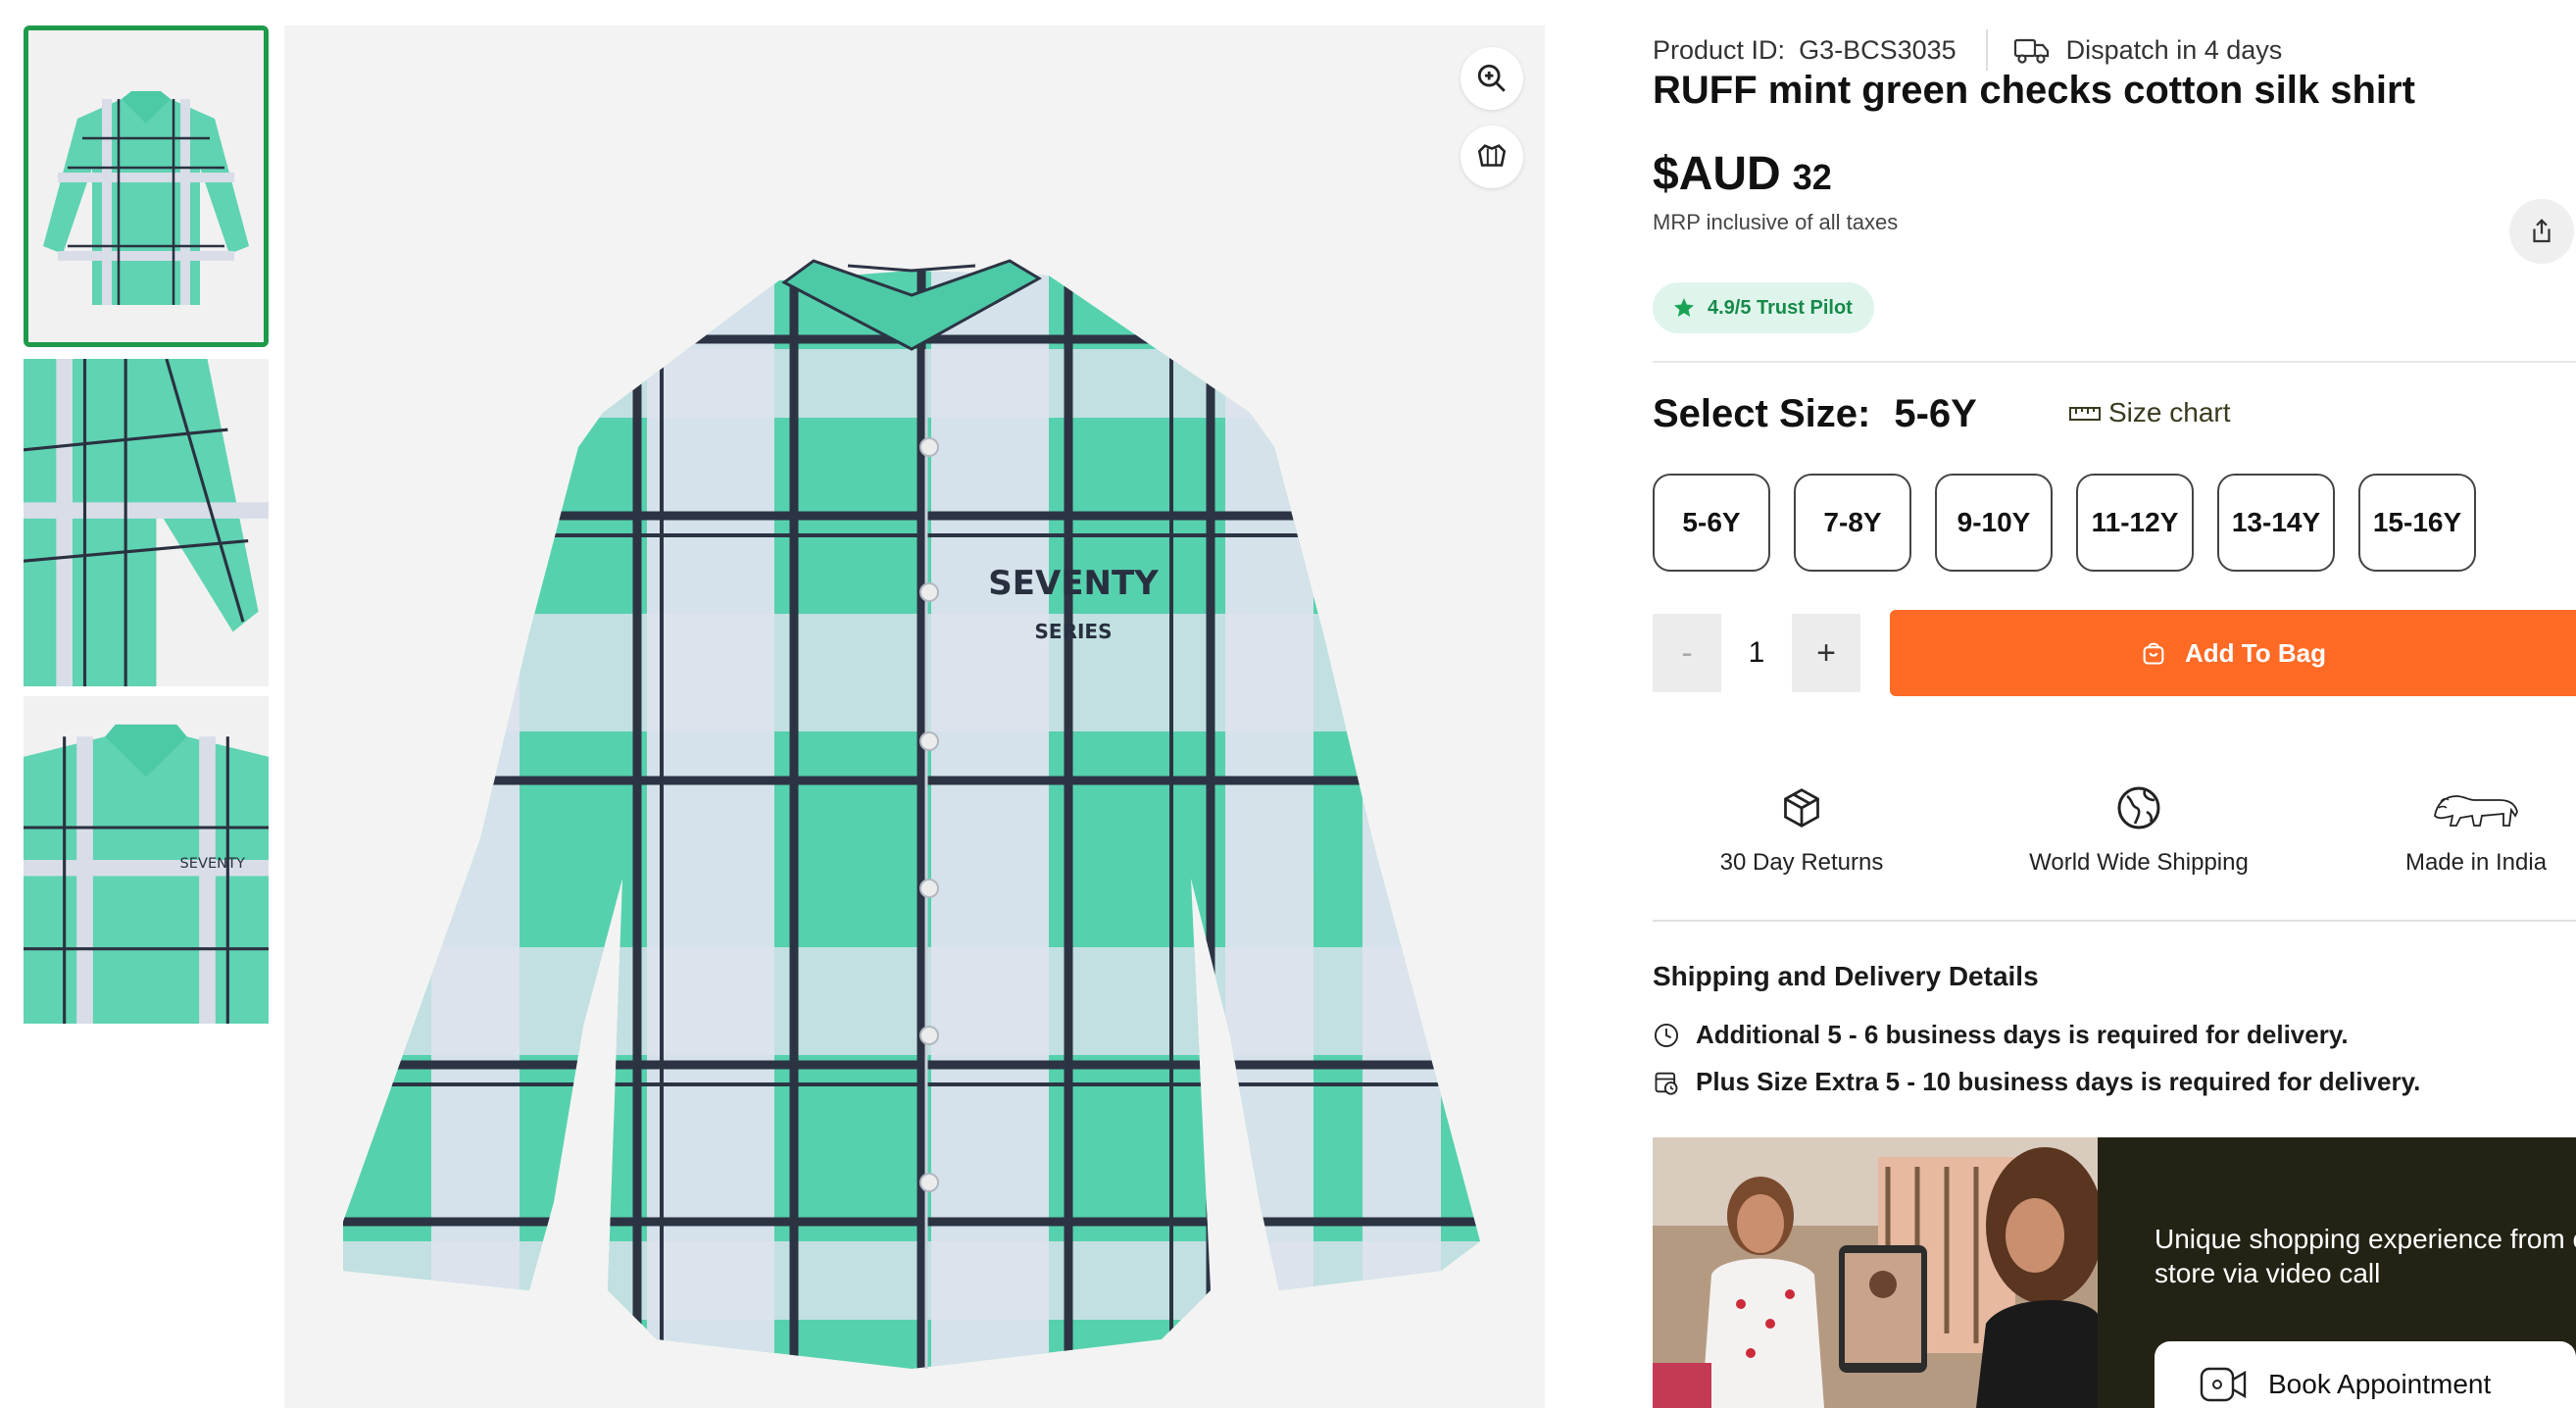 Image resolution: width=2576 pixels, height=1408 pixels. I want to click on price-amount: 32, so click(1812, 177).